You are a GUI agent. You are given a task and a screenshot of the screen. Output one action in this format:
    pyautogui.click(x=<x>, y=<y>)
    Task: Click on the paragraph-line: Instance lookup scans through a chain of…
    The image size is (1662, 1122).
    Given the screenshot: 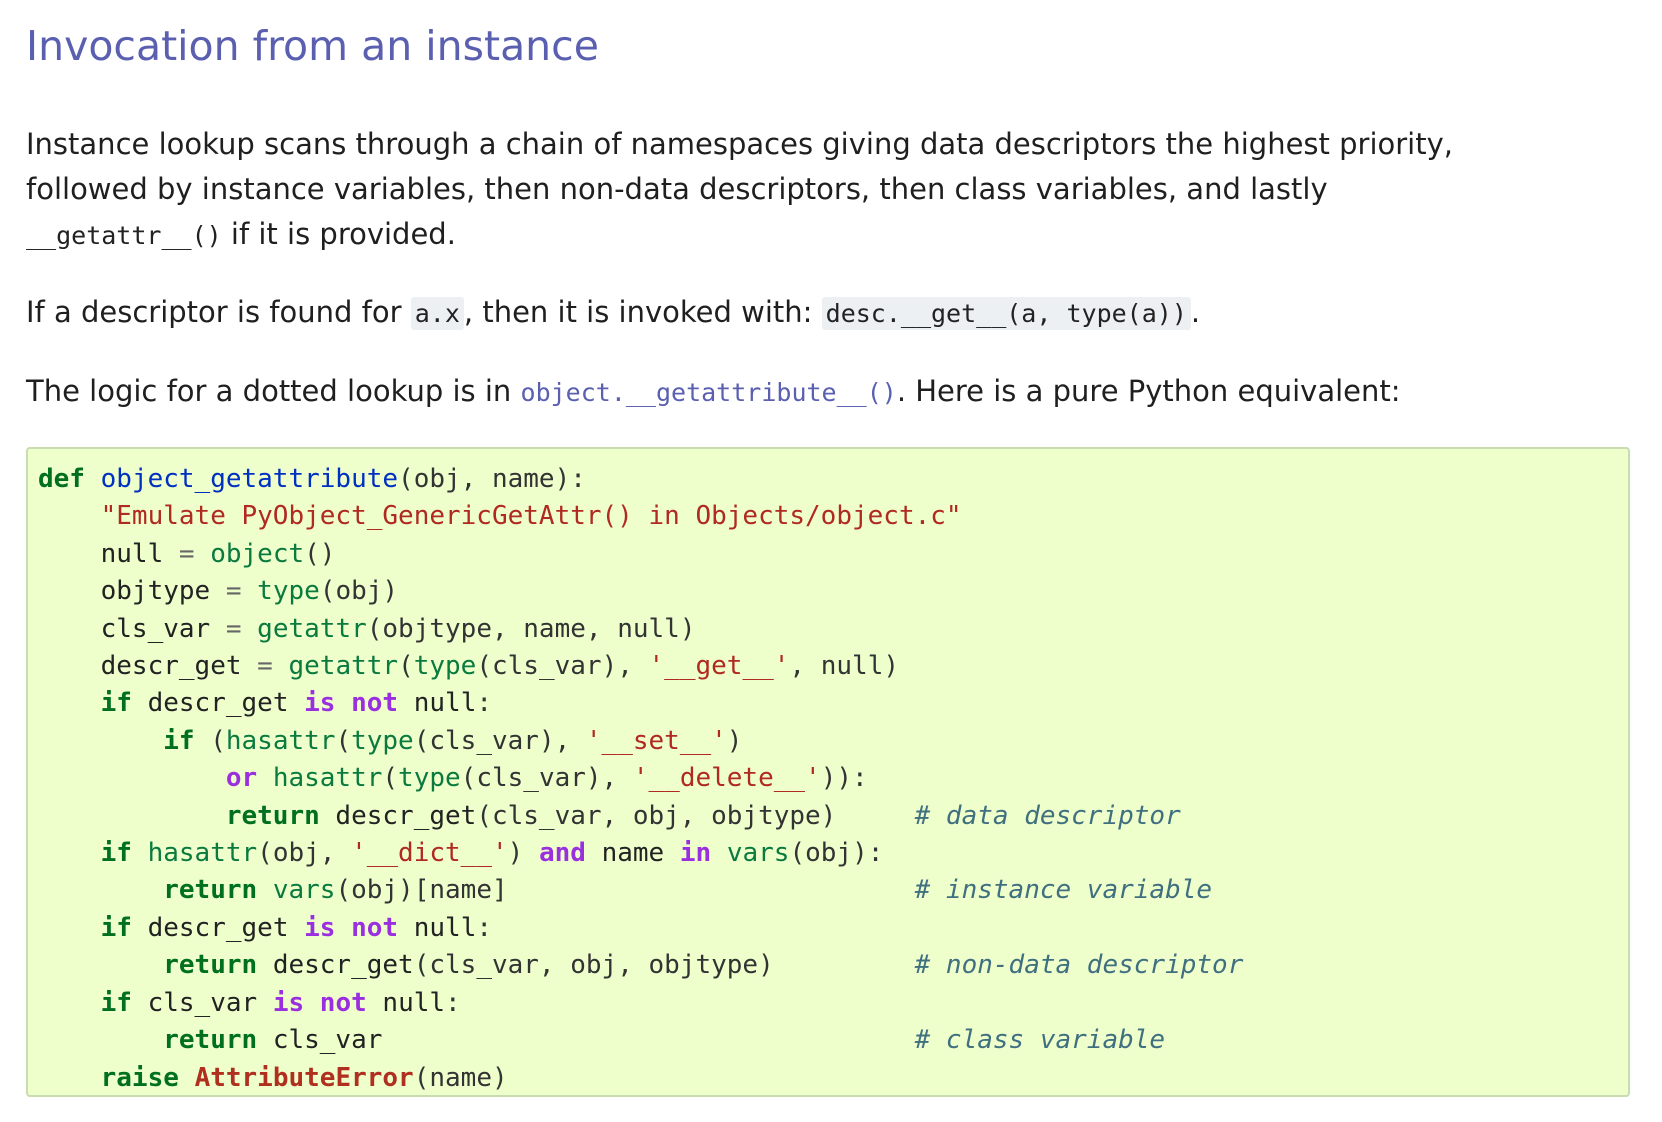 What is the action you would take?
    pyautogui.click(x=739, y=144)
    